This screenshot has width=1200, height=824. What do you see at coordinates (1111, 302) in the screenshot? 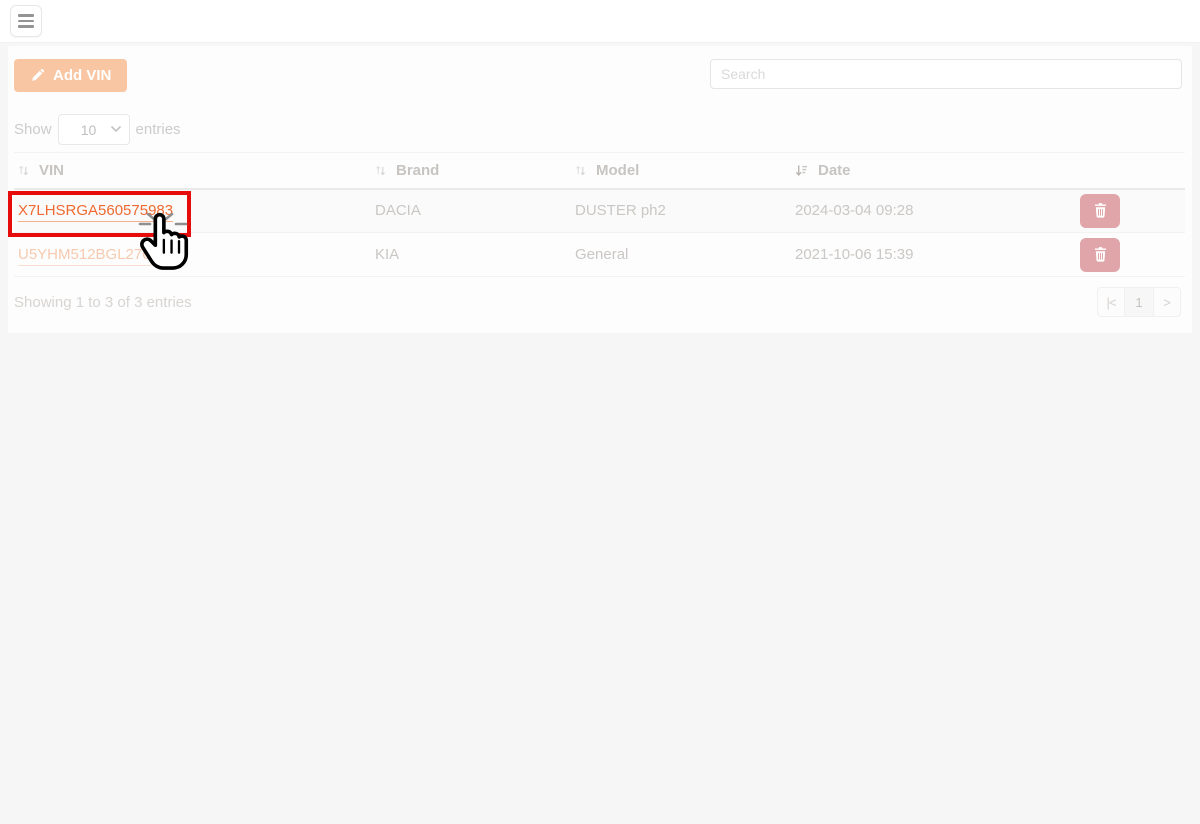
I see `pagination-first-button: |<` at bounding box center [1111, 302].